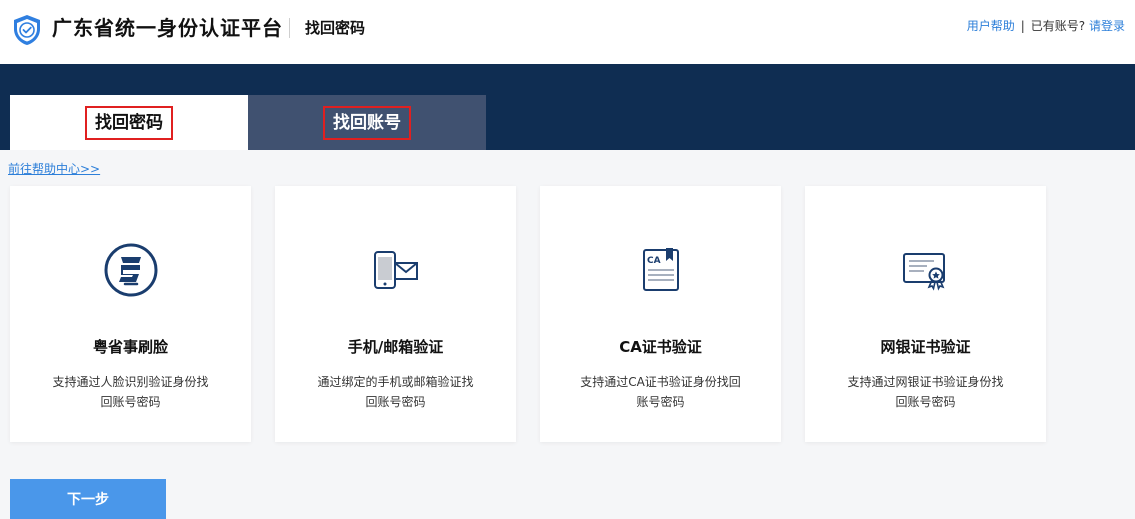 The image size is (1135, 519). What do you see at coordinates (167, 28) in the screenshot?
I see `app-title: 广东省统一身份认证平台` at bounding box center [167, 28].